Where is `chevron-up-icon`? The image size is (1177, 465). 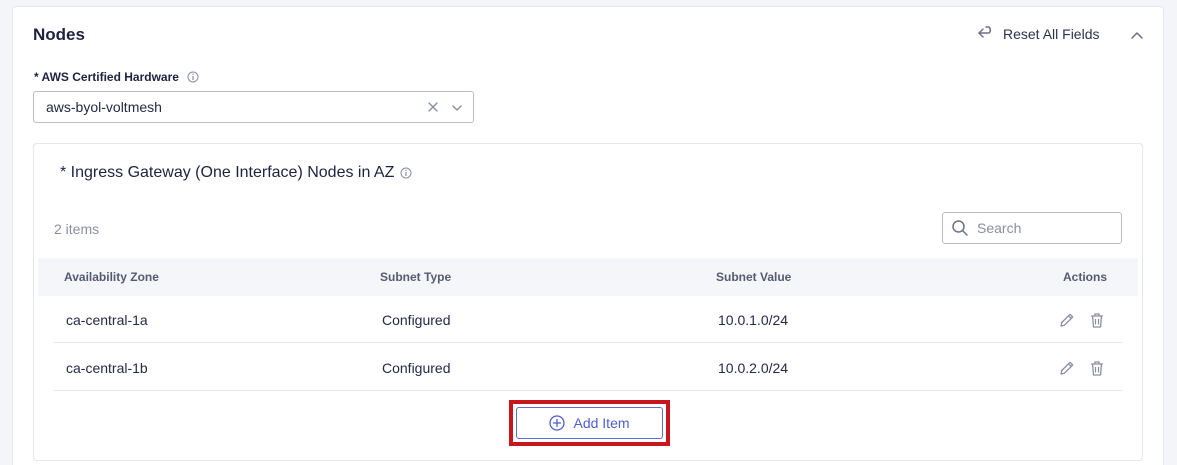 chevron-up-icon is located at coordinates (1137, 36).